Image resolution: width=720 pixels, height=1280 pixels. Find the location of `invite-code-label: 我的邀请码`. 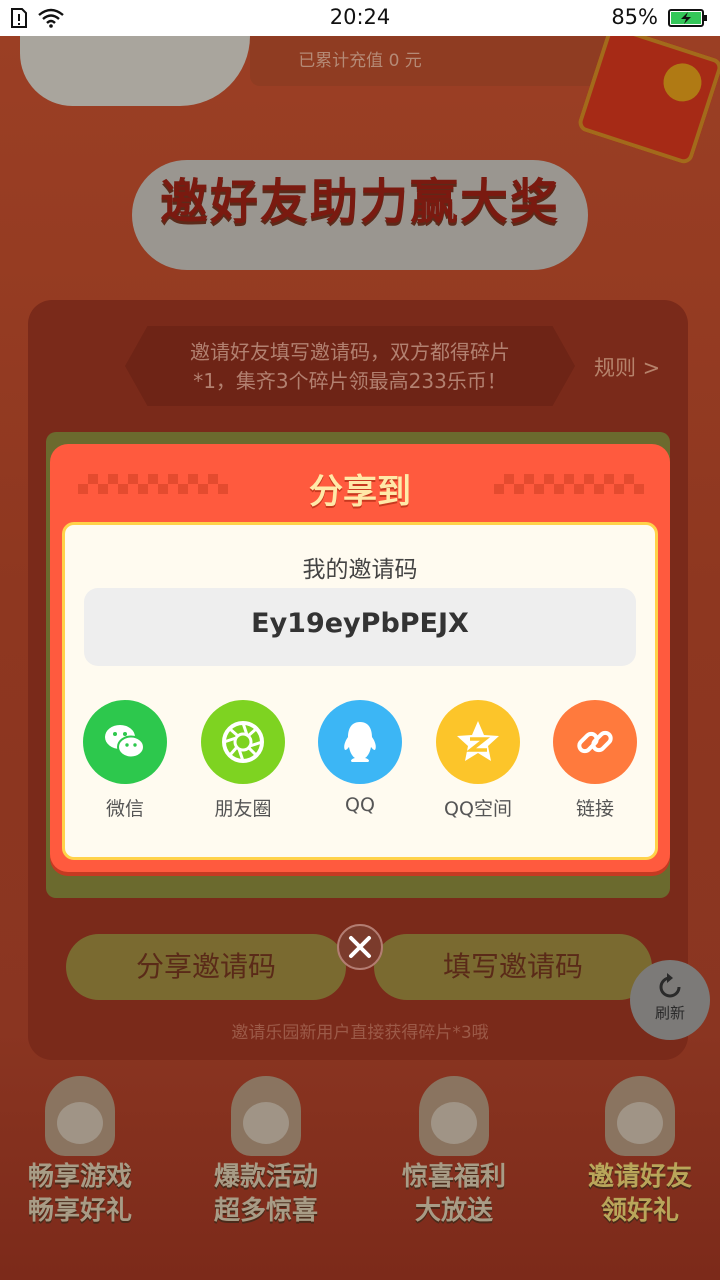

invite-code-label: 我的邀请码 is located at coordinates (360, 570).